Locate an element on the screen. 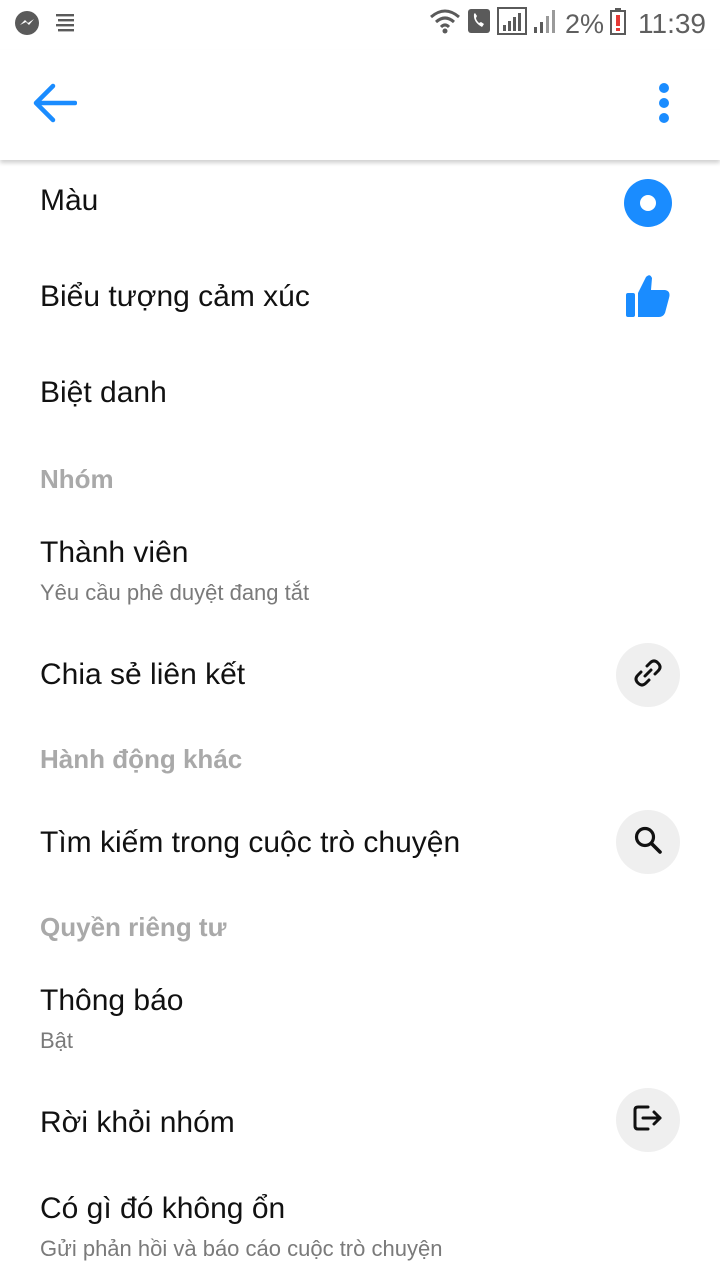 The image size is (720, 1280). setting-members: Thành viên Yêu cầu phê duyệt đang tắt is located at coordinates (360, 572).